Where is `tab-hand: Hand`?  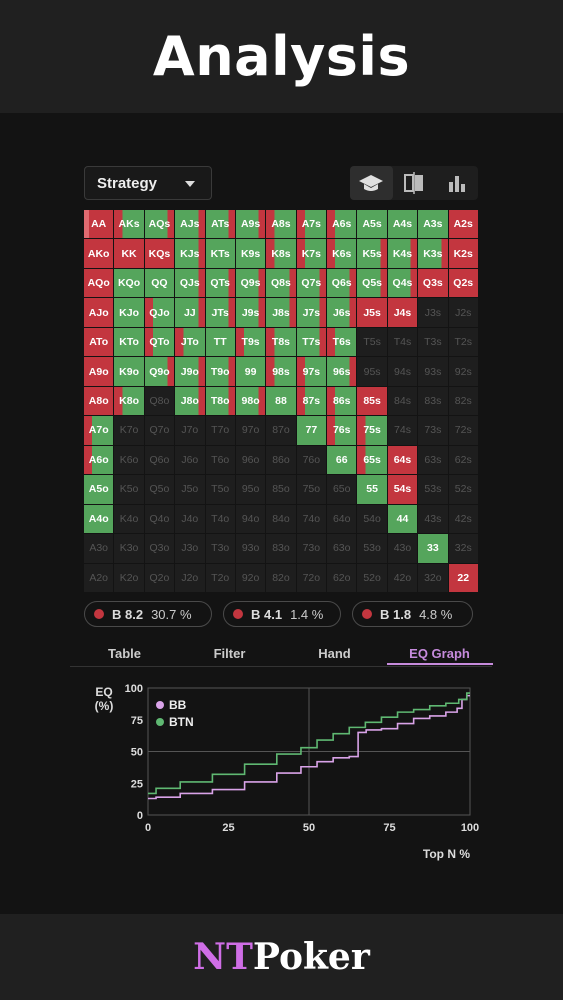
tab-hand: Hand is located at coordinates (334, 653).